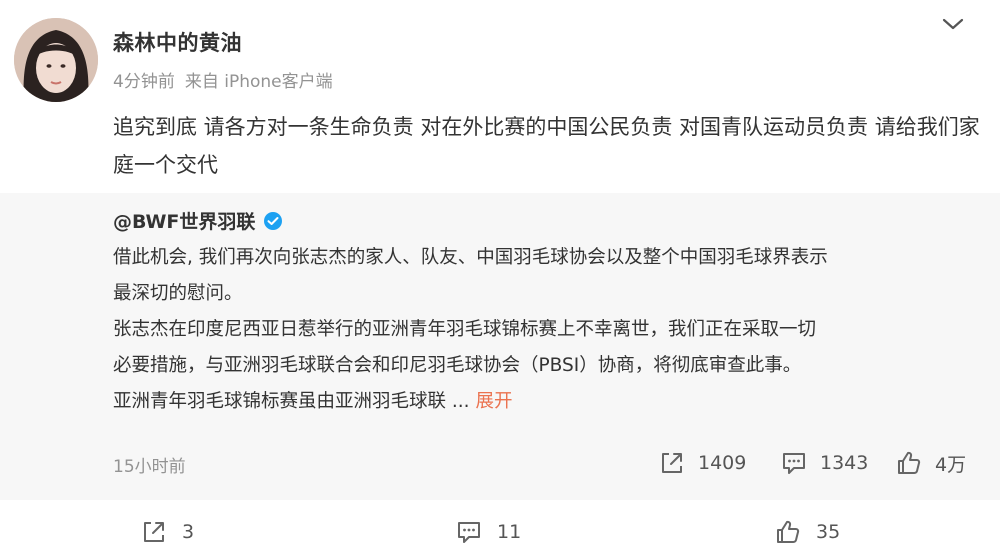 The image size is (1000, 555). What do you see at coordinates (273, 220) in the screenshot?
I see `verified-badge-icon` at bounding box center [273, 220].